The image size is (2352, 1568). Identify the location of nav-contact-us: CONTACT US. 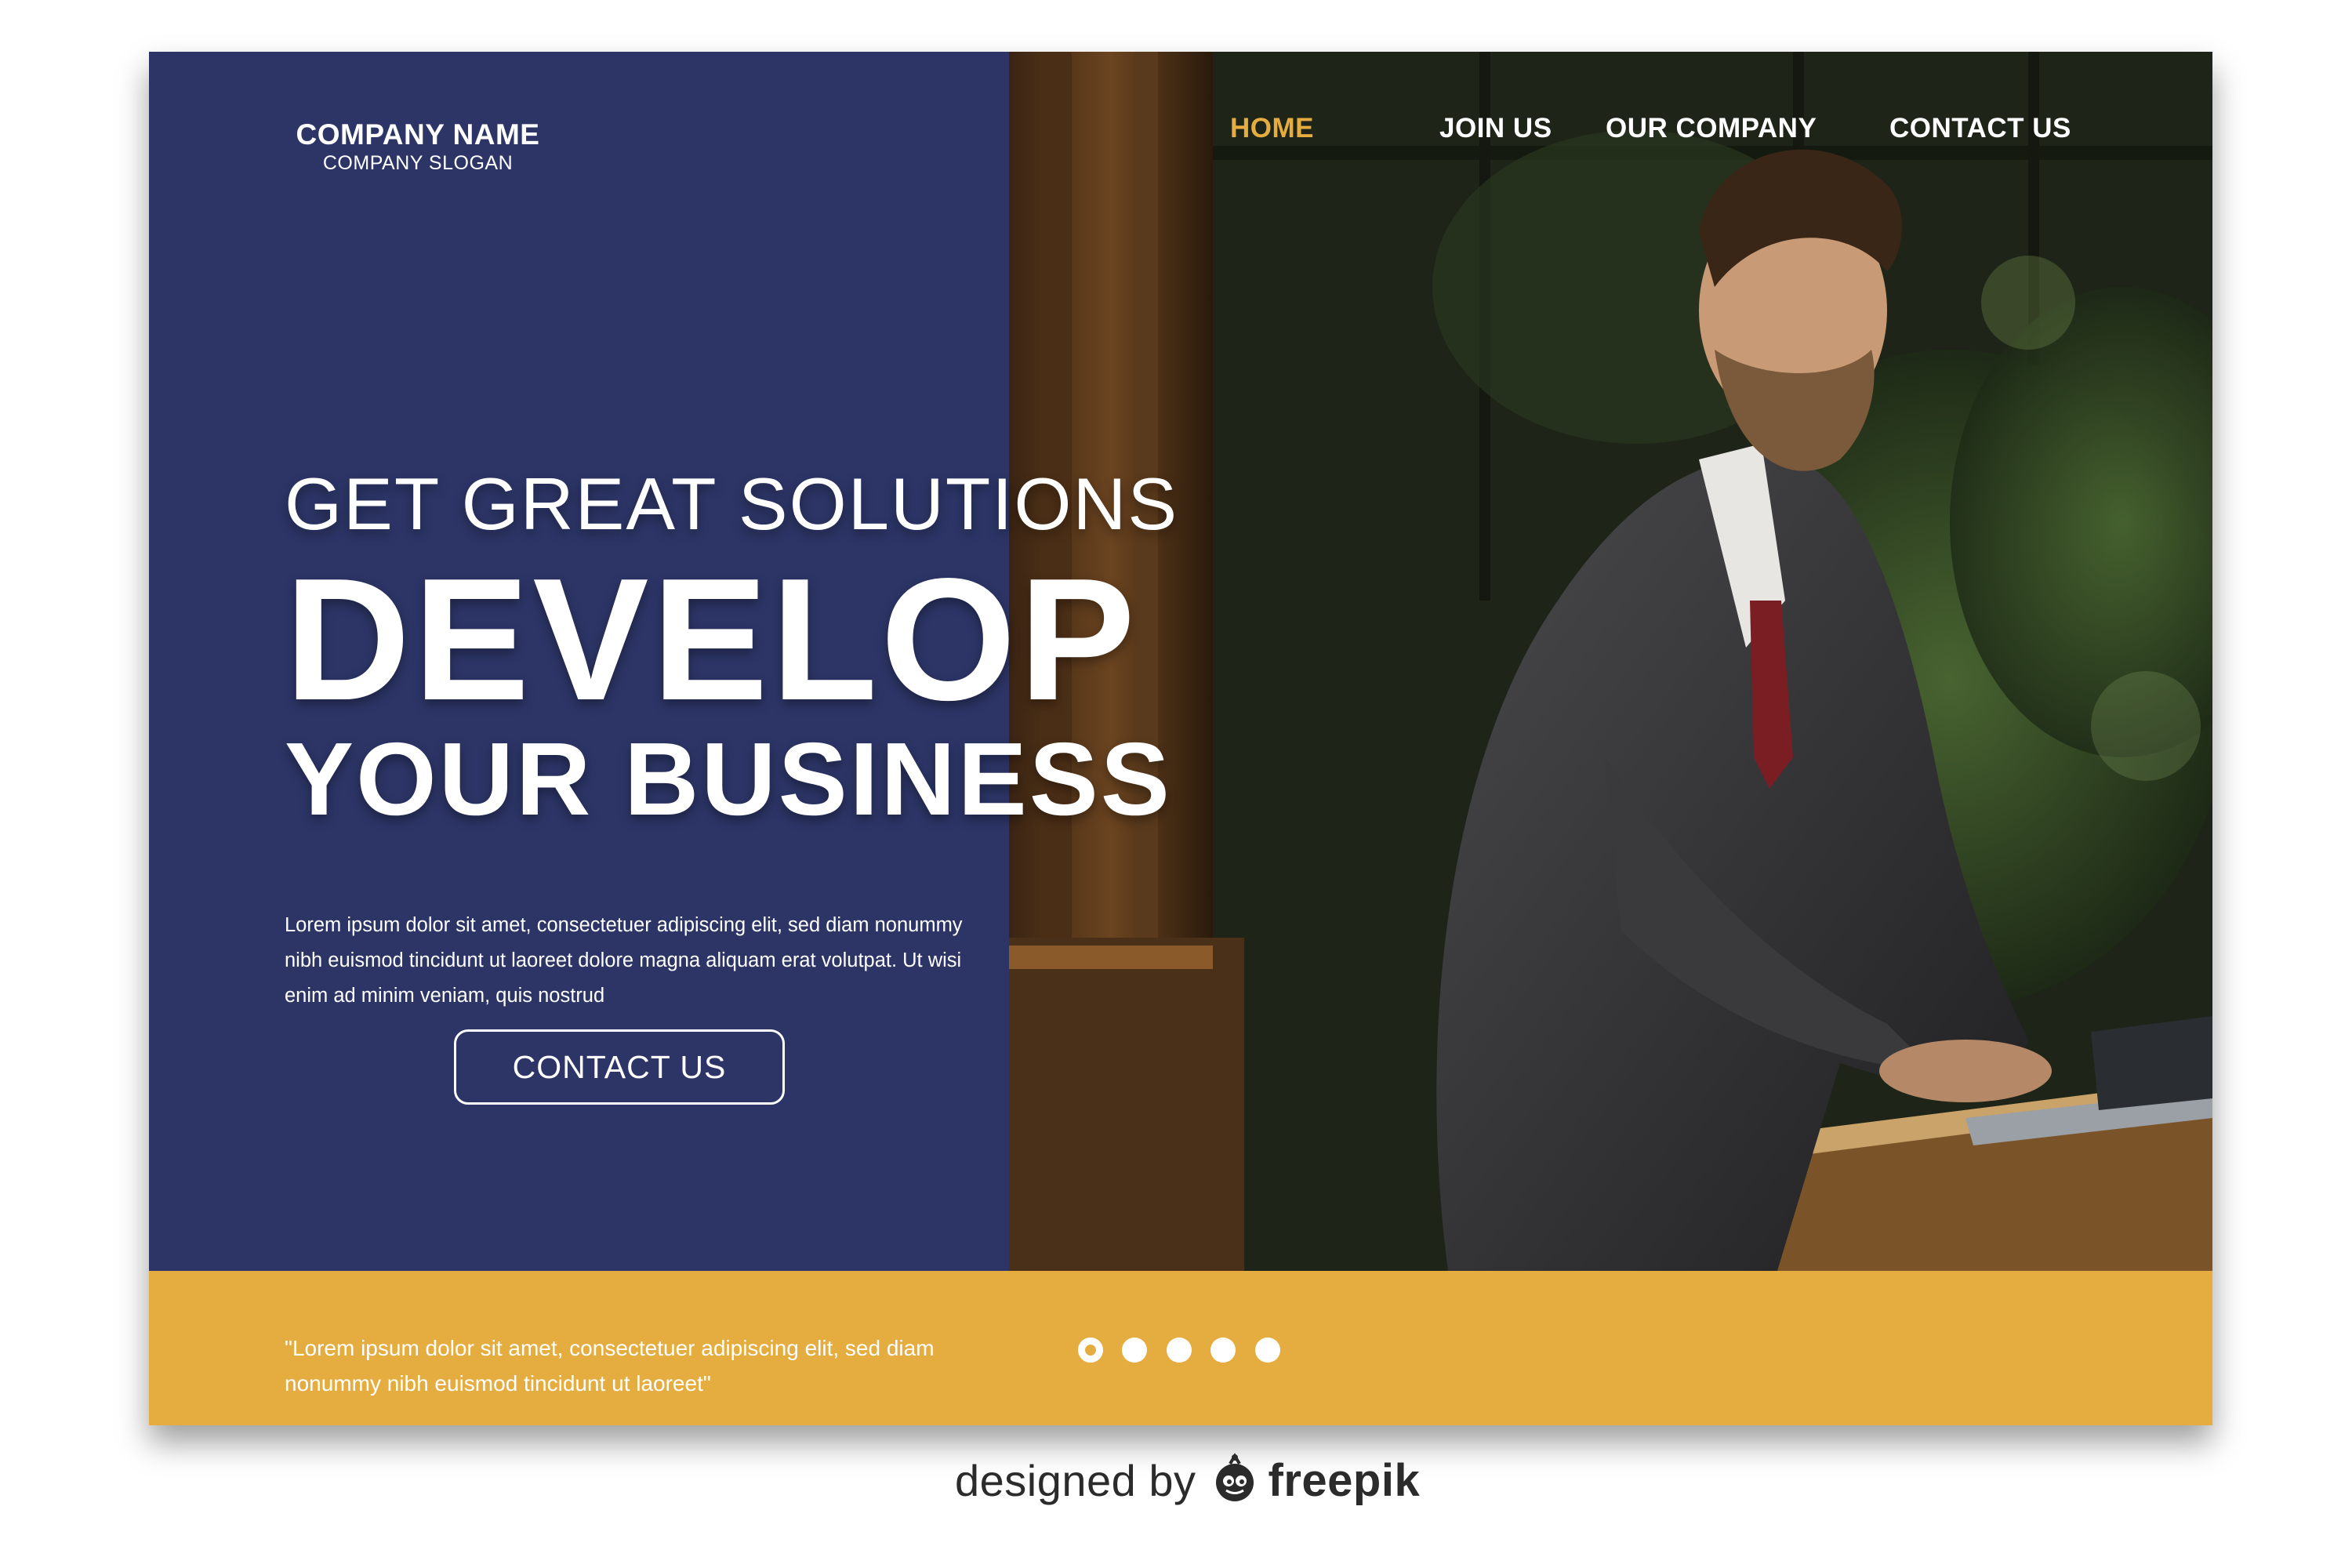
(1980, 128).